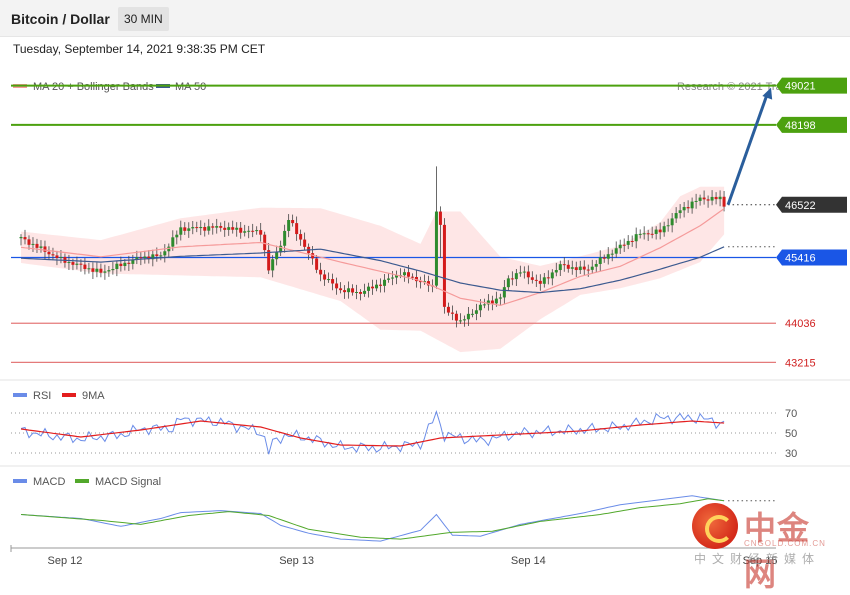  Describe the element at coordinates (785, 543) in the screenshot. I see `watermark-domain: CNGOLD.COM.CN` at that location.